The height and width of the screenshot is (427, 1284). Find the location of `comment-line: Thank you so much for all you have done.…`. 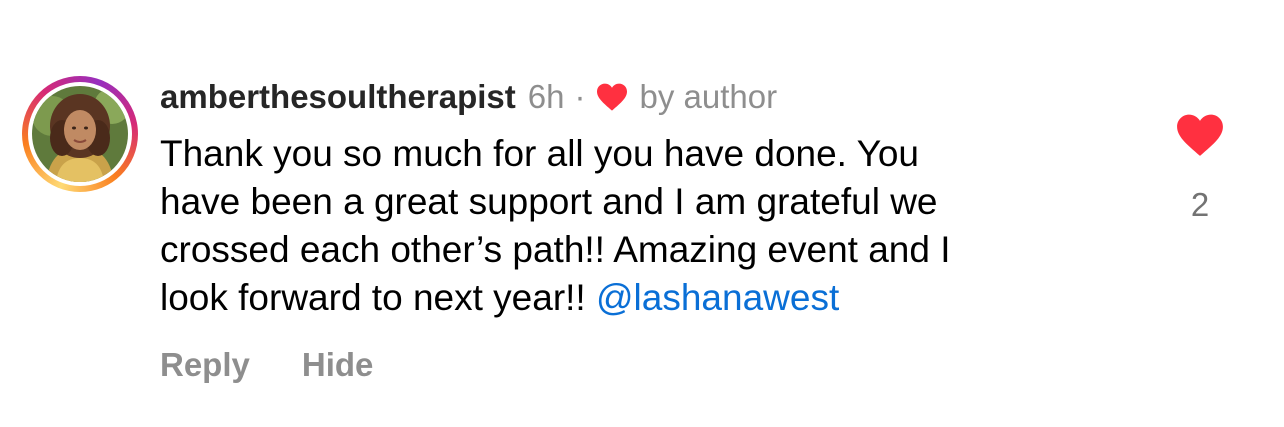

comment-line: Thank you so much for all you have done.… is located at coordinates (540, 153).